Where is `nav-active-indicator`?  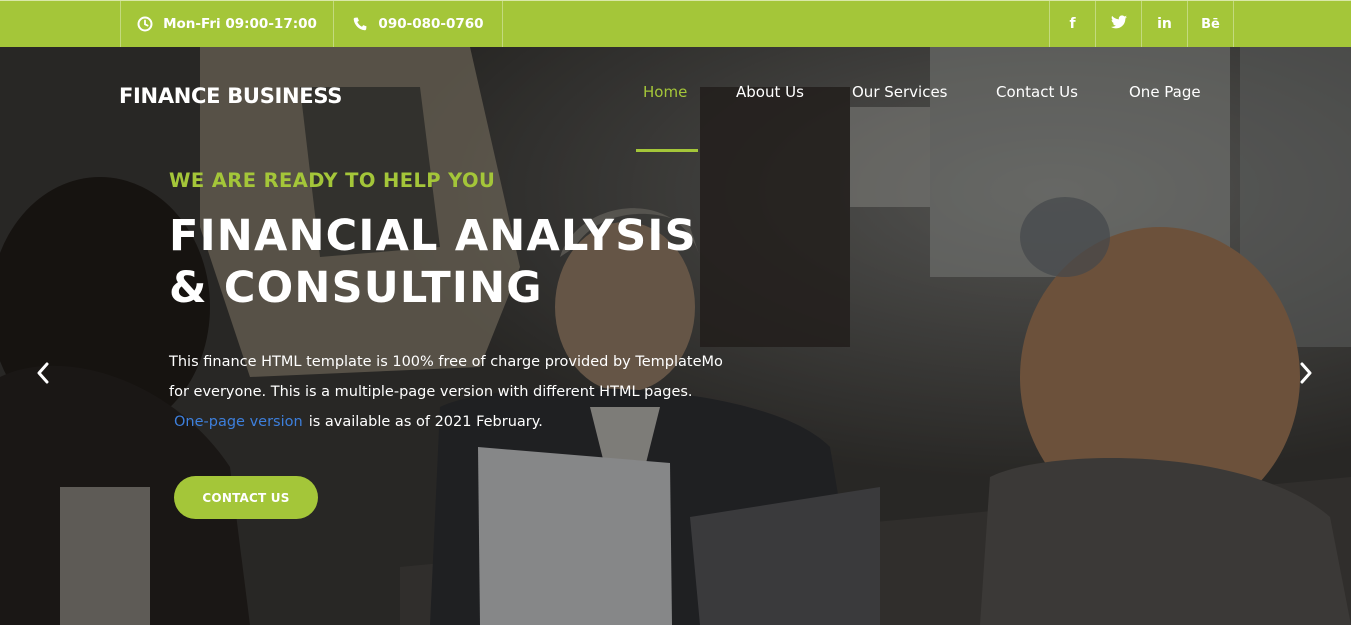 nav-active-indicator is located at coordinates (667, 150).